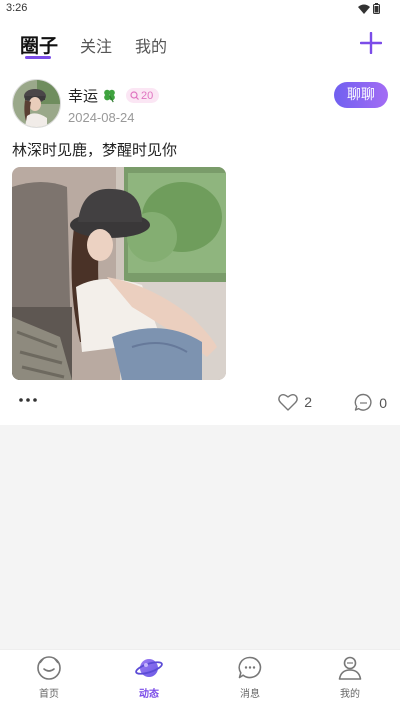  I want to click on nav-feed-label: 动态, so click(149, 694).